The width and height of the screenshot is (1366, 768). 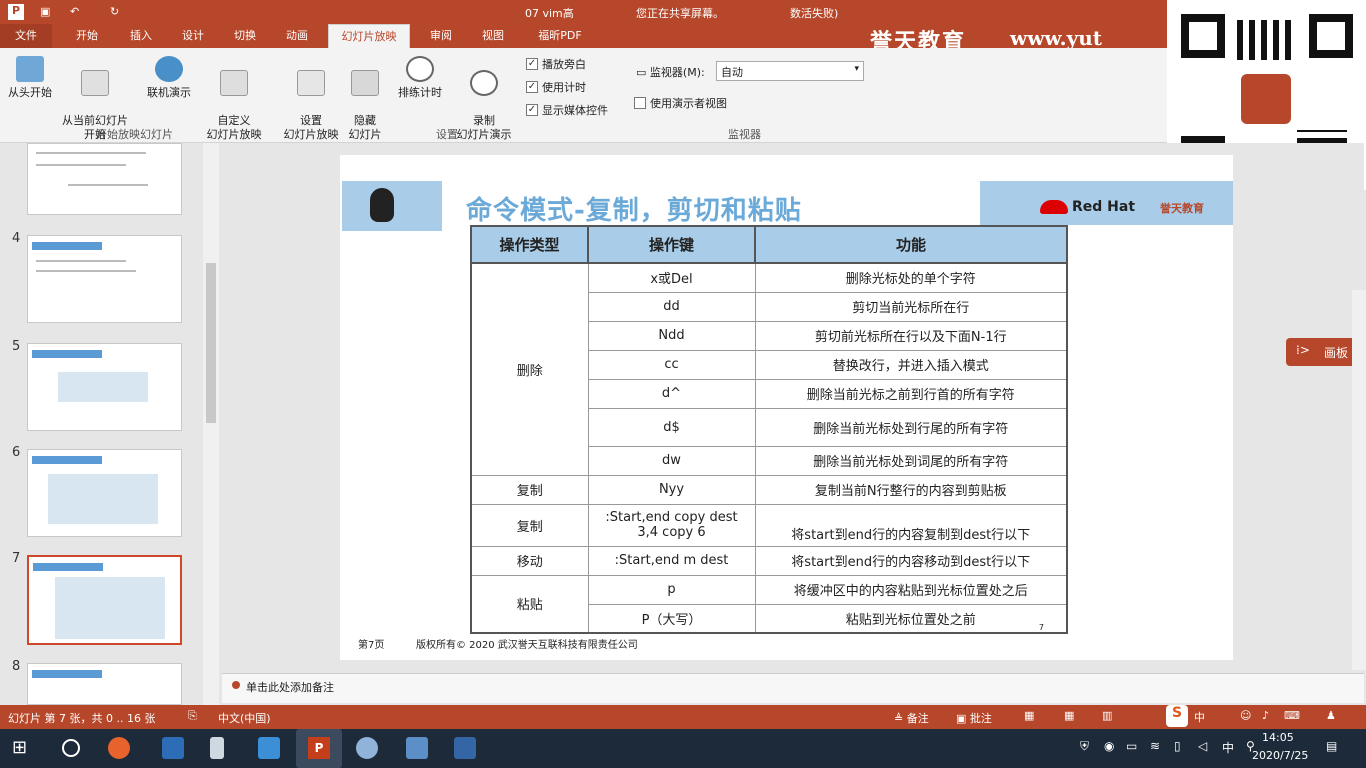 I want to click on redhat-logo-icon, so click(x=1054, y=207).